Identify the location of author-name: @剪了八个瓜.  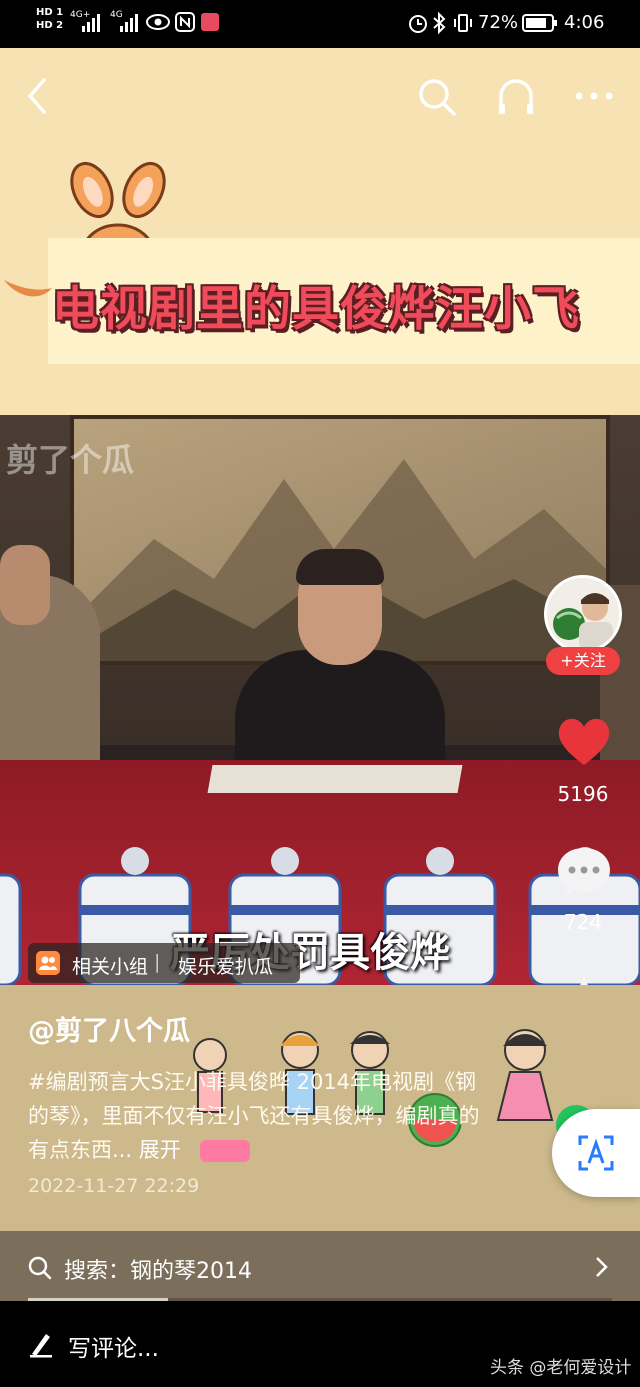
(109, 1028).